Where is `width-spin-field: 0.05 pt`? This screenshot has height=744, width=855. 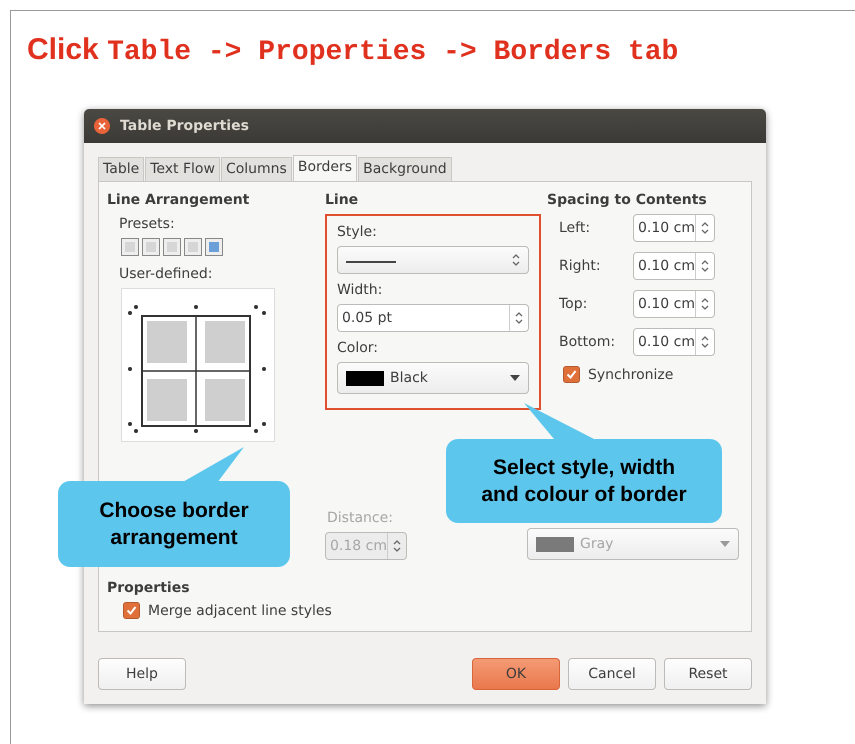 width-spin-field: 0.05 pt is located at coordinates (433, 318).